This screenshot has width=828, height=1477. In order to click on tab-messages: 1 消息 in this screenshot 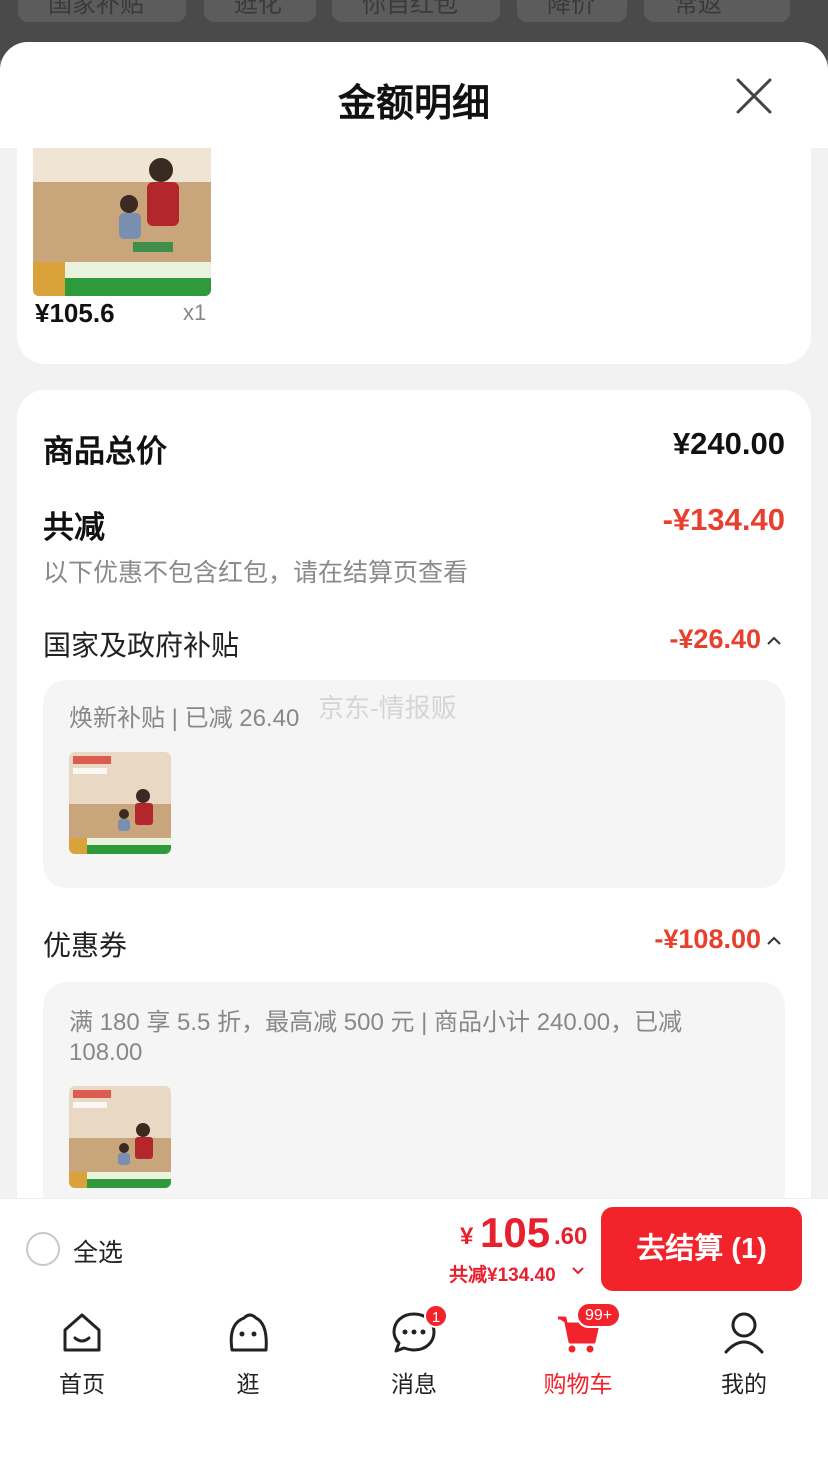, I will do `click(414, 1362)`.